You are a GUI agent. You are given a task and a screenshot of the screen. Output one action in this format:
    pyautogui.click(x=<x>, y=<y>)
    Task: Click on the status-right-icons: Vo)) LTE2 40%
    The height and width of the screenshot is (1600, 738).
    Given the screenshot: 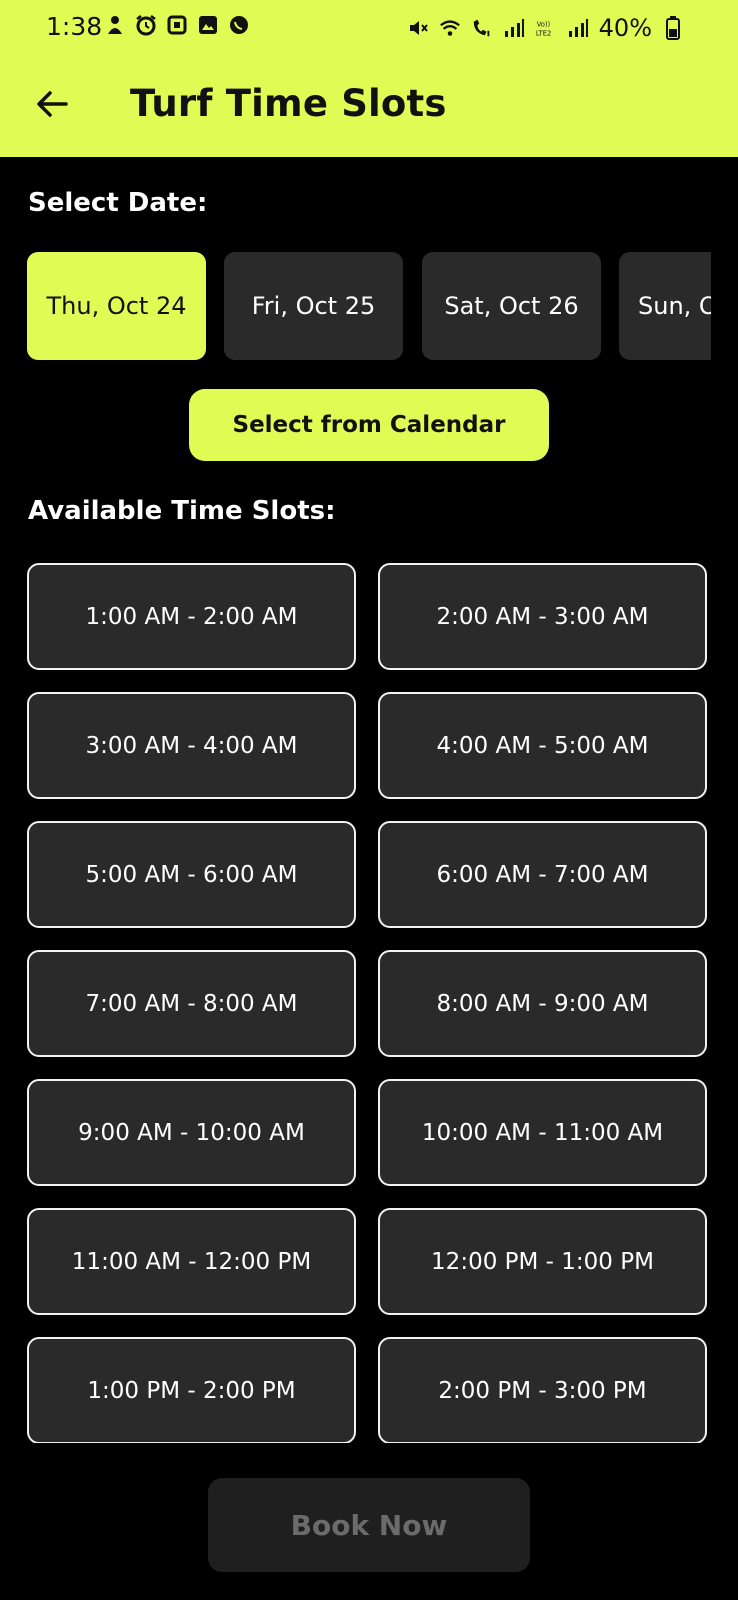 What is the action you would take?
    pyautogui.click(x=545, y=28)
    